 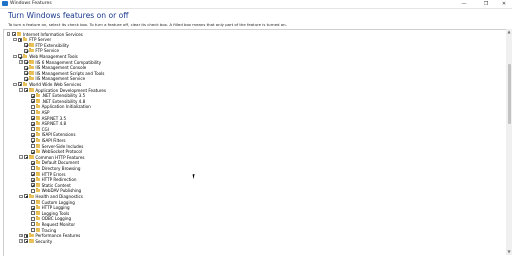 What do you see at coordinates (509, 94) in the screenshot?
I see `scrollbar-thumb` at bounding box center [509, 94].